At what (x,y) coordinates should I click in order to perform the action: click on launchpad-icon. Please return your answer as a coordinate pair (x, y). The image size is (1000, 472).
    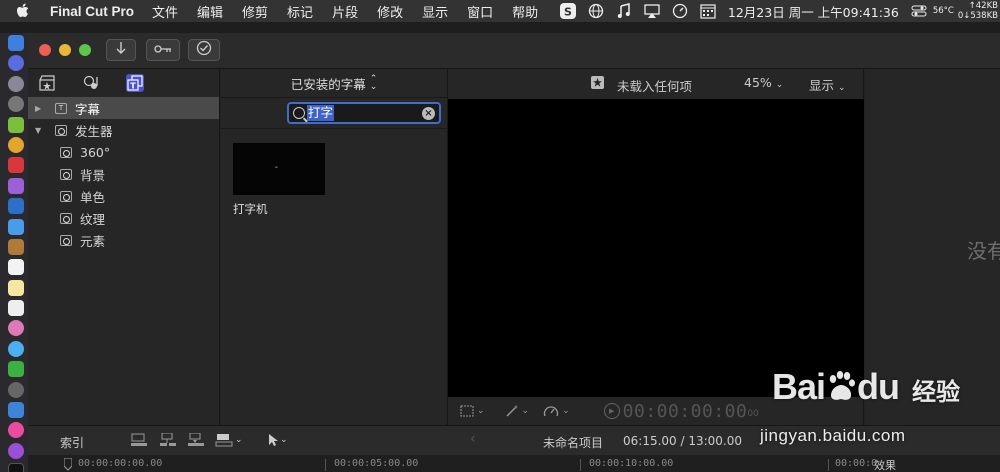
    Looking at the image, I should click on (16, 83).